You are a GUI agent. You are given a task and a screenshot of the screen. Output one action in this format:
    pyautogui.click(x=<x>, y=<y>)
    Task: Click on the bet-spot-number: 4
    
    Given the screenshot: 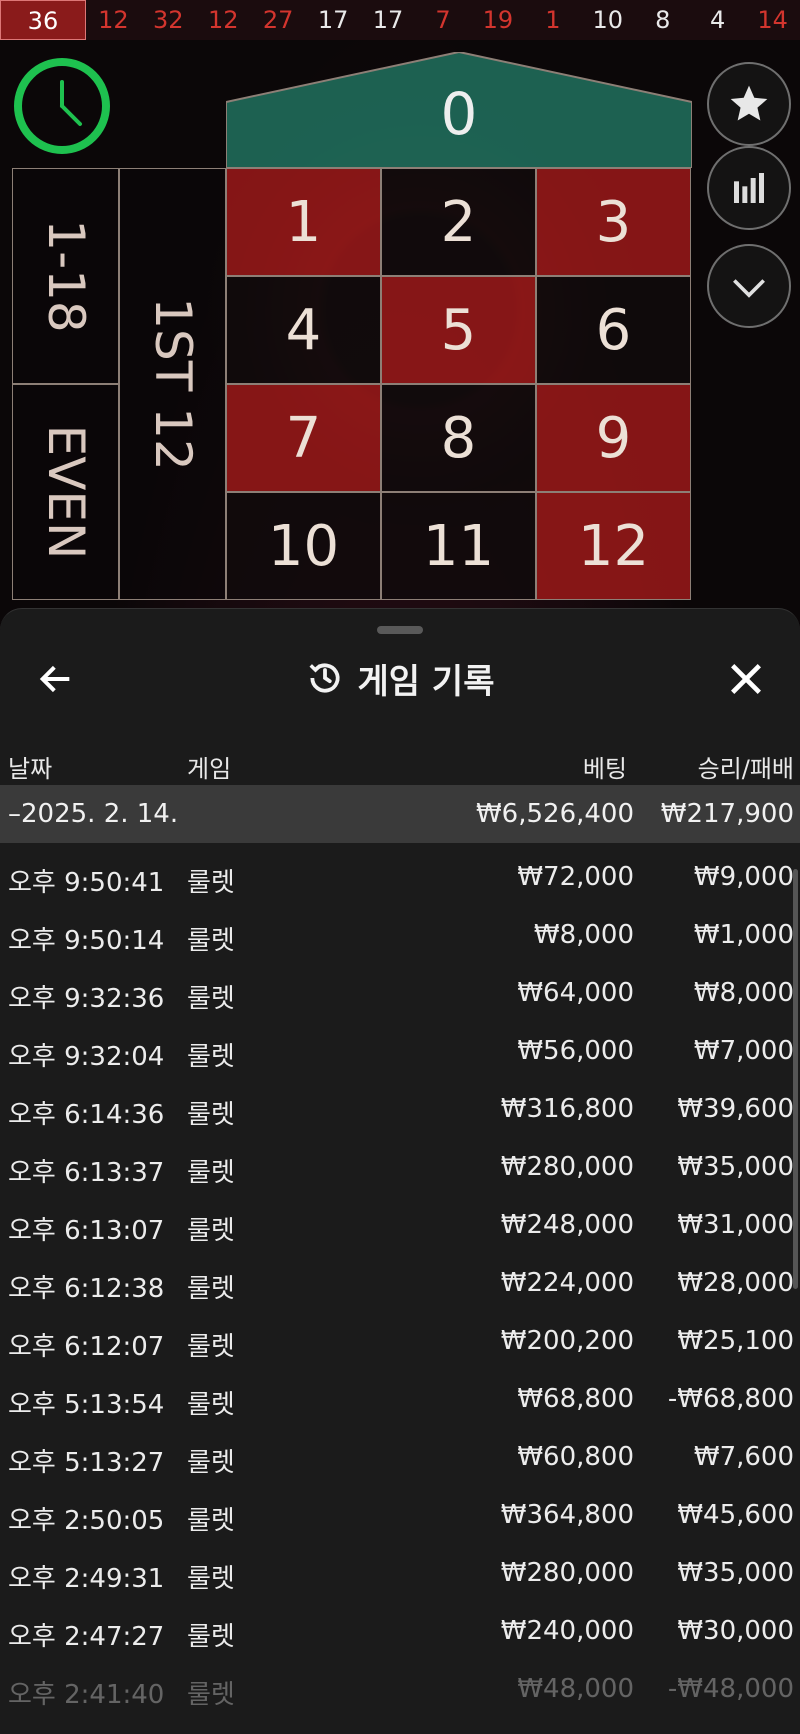 What is the action you would take?
    pyautogui.click(x=303, y=330)
    